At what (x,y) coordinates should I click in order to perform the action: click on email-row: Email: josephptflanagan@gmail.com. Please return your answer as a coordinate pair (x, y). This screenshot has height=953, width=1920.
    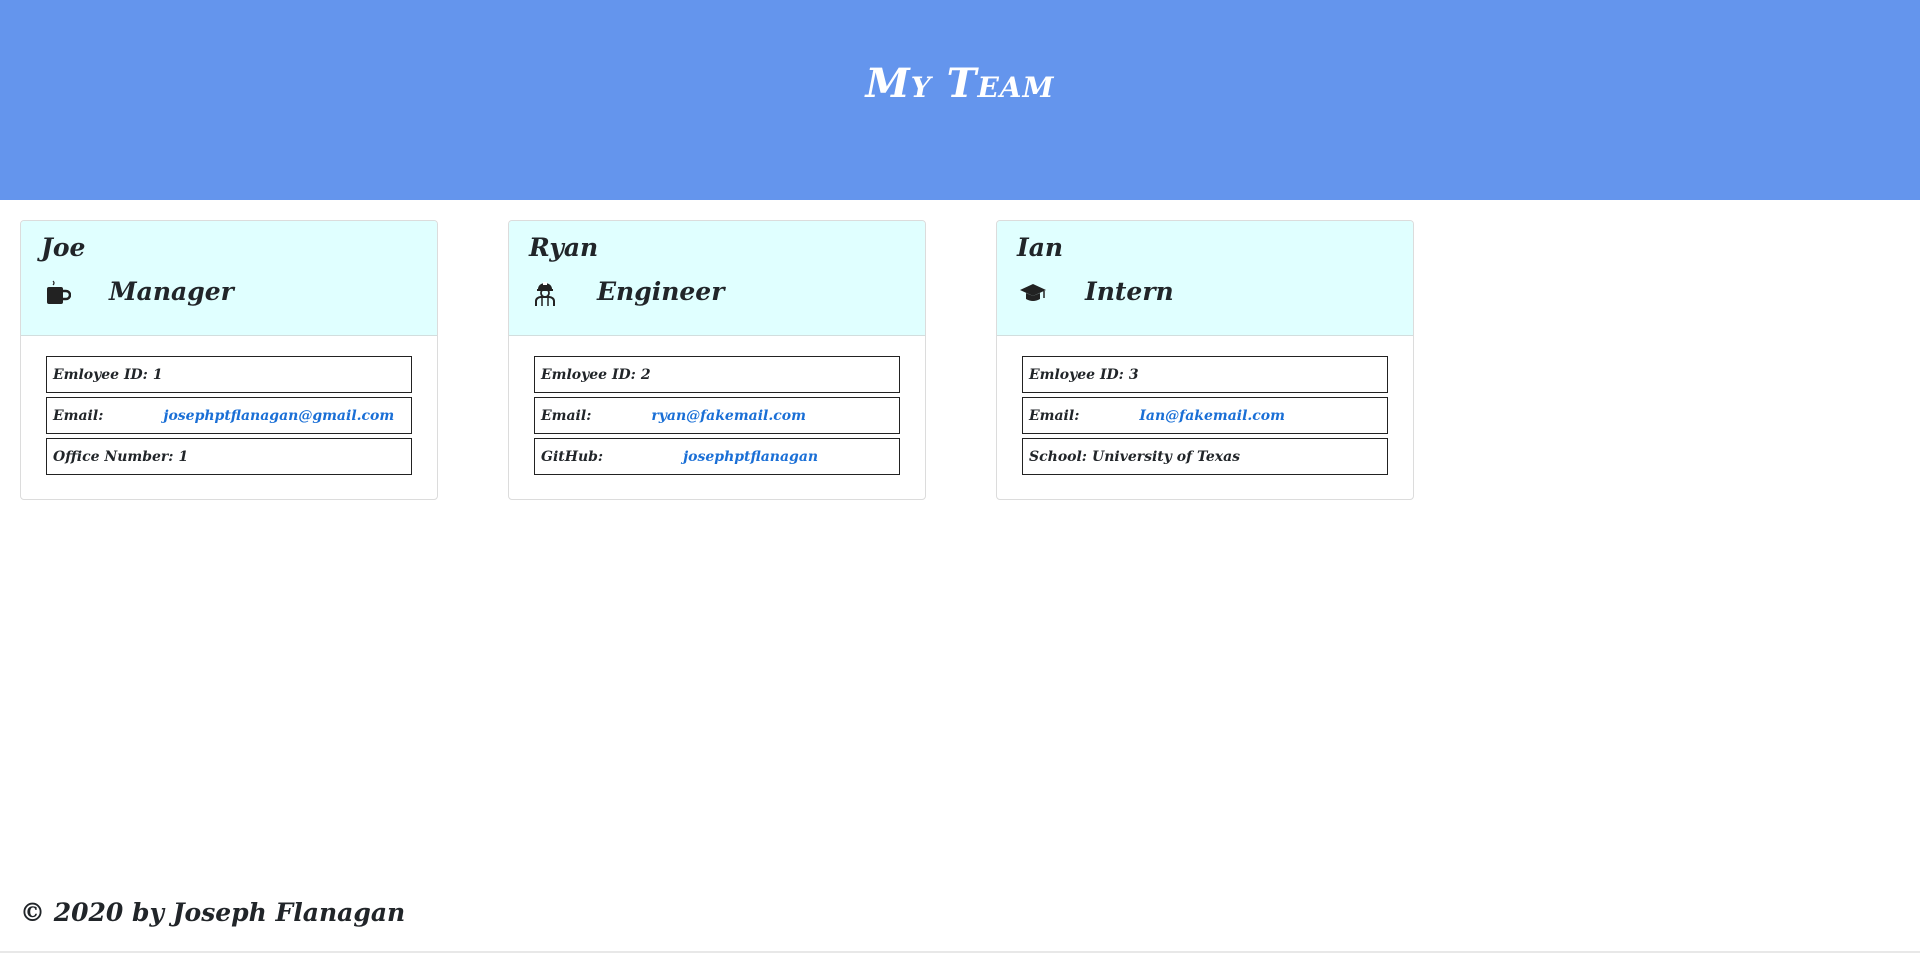
    Looking at the image, I should click on (229, 415).